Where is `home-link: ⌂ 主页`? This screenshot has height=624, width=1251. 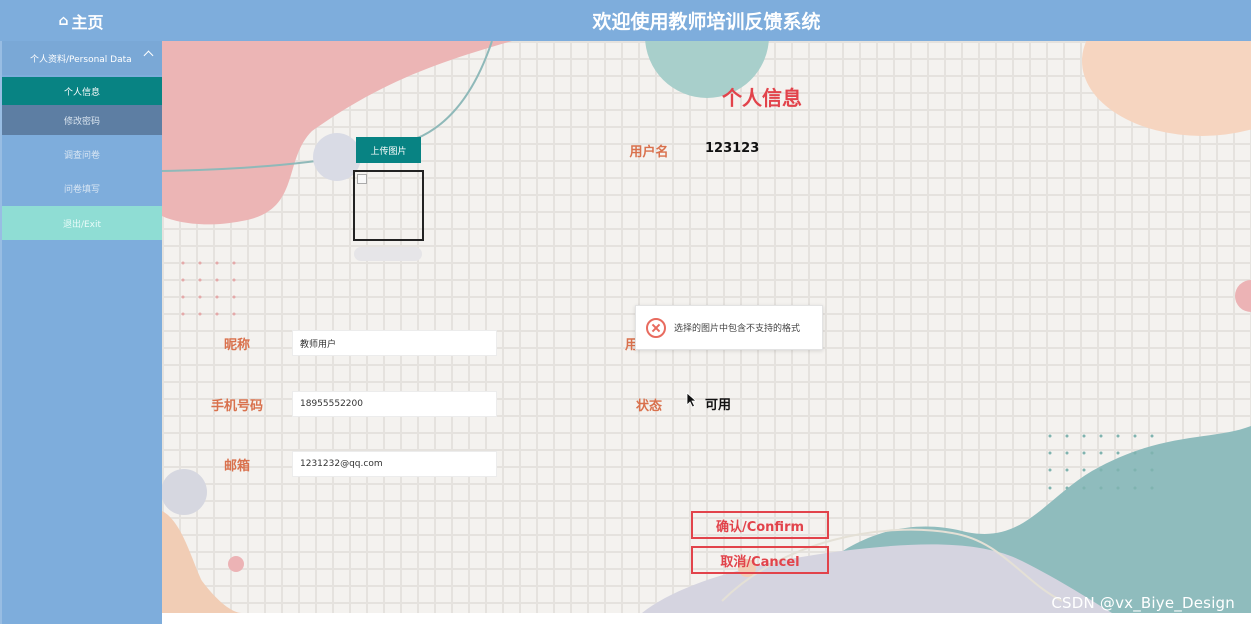 home-link: ⌂ 主页 is located at coordinates (81, 20).